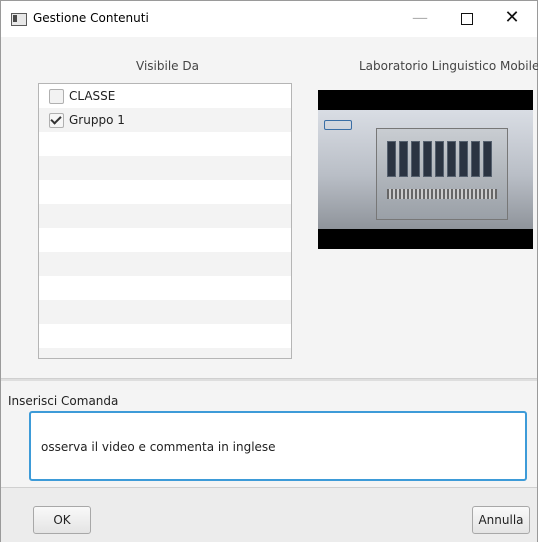 The height and width of the screenshot is (542, 538). What do you see at coordinates (448, 66) in the screenshot?
I see `video-title: Laboratorio Linguistico Mobile` at bounding box center [448, 66].